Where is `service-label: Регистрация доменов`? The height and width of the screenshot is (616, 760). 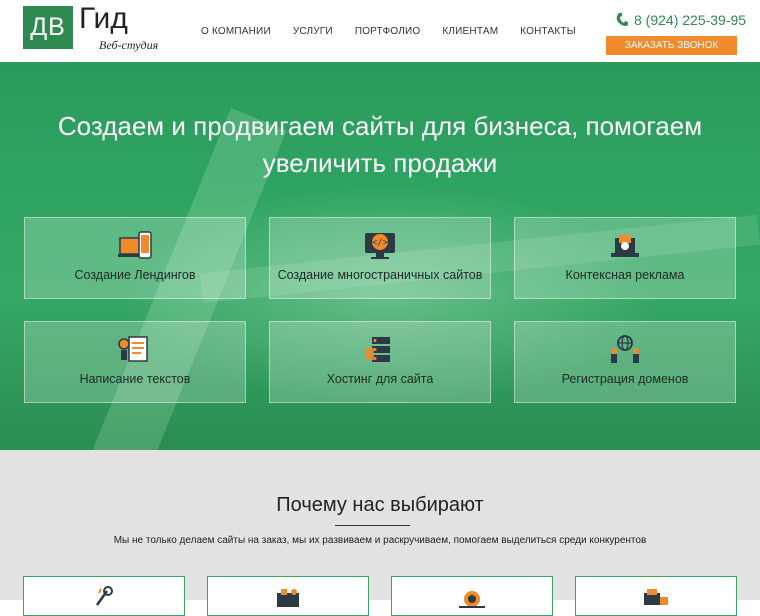
service-label: Регистрация доменов is located at coordinates (625, 379).